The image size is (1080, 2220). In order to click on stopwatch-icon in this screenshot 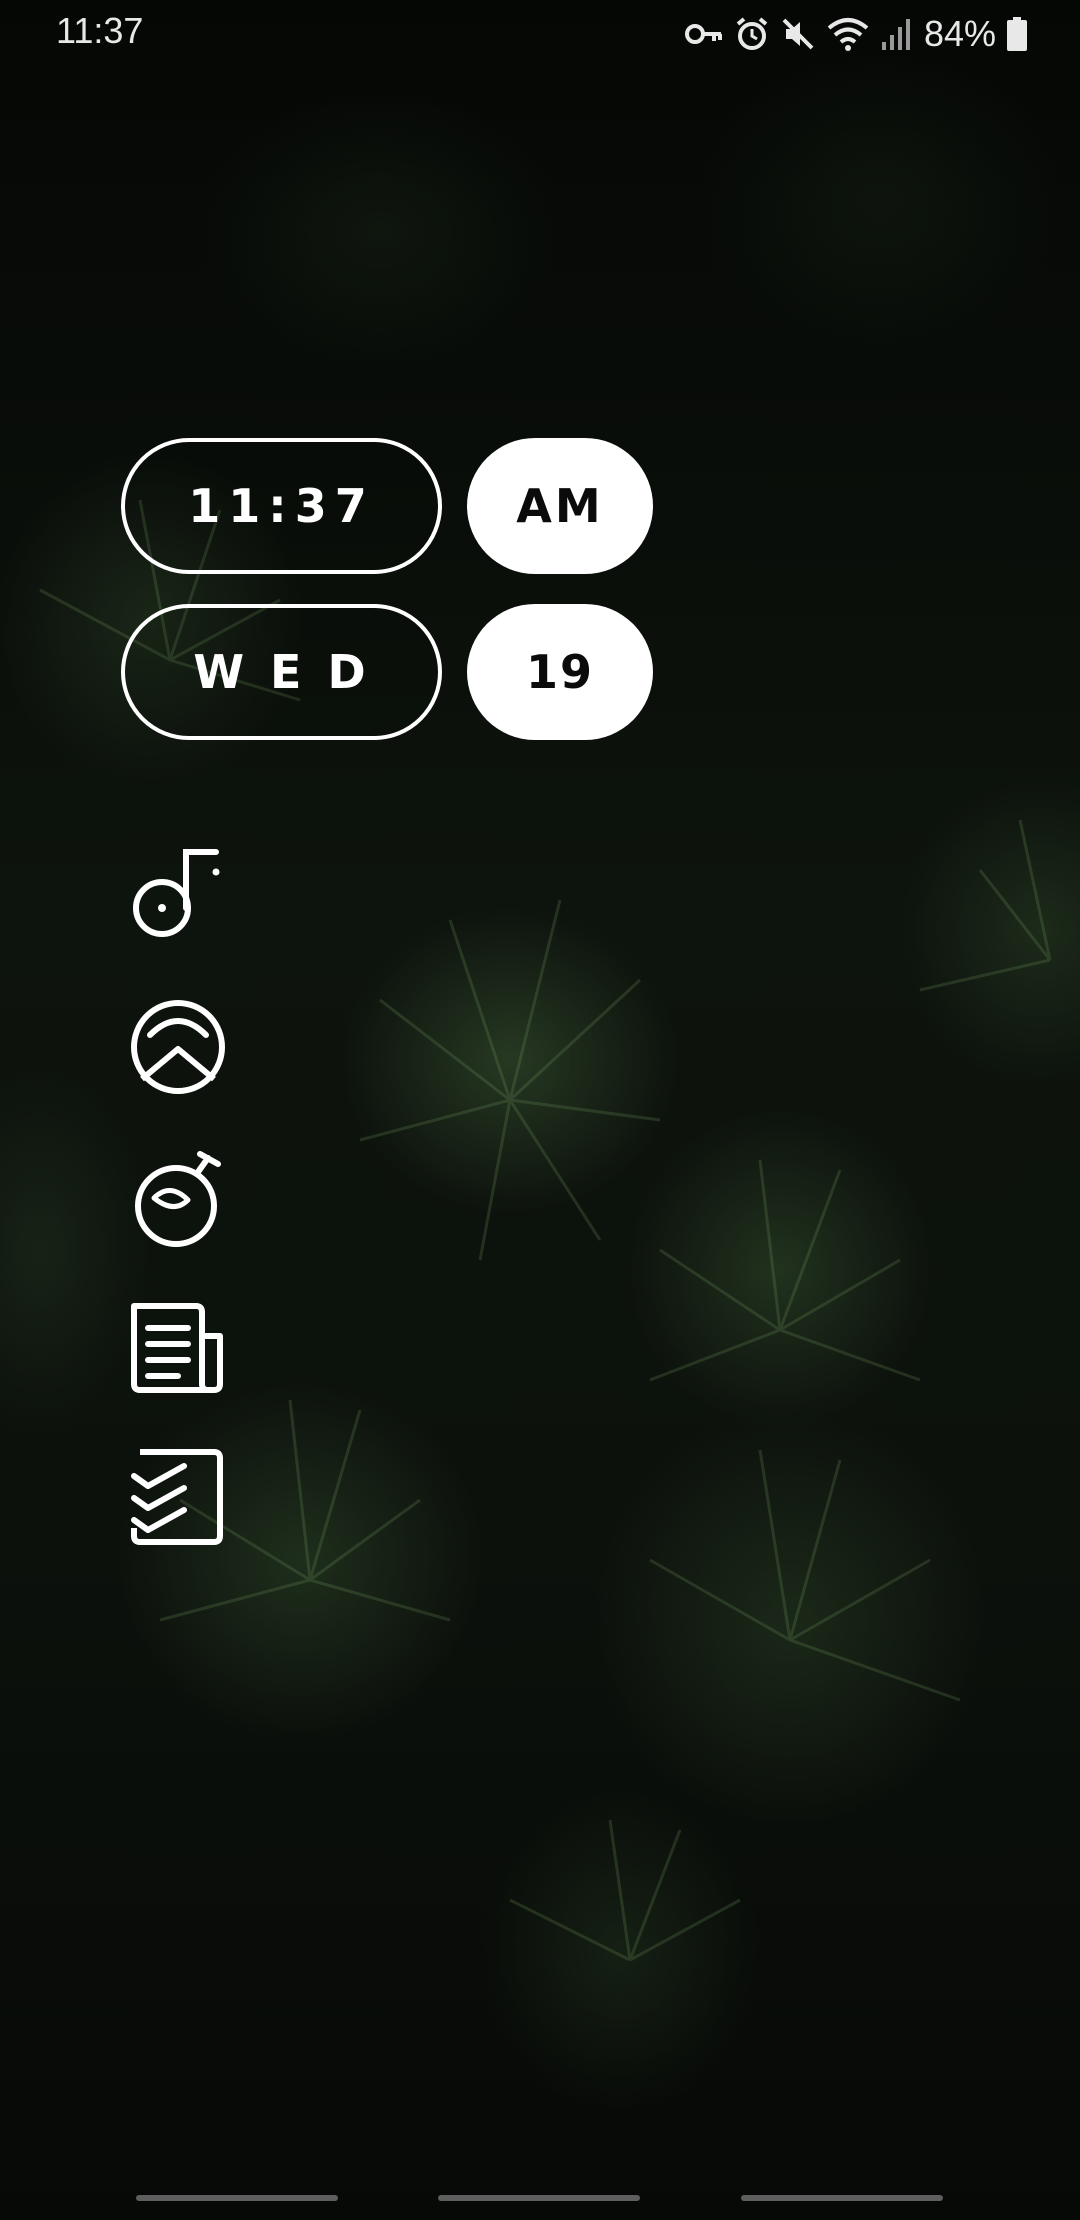, I will do `click(178, 1199)`.